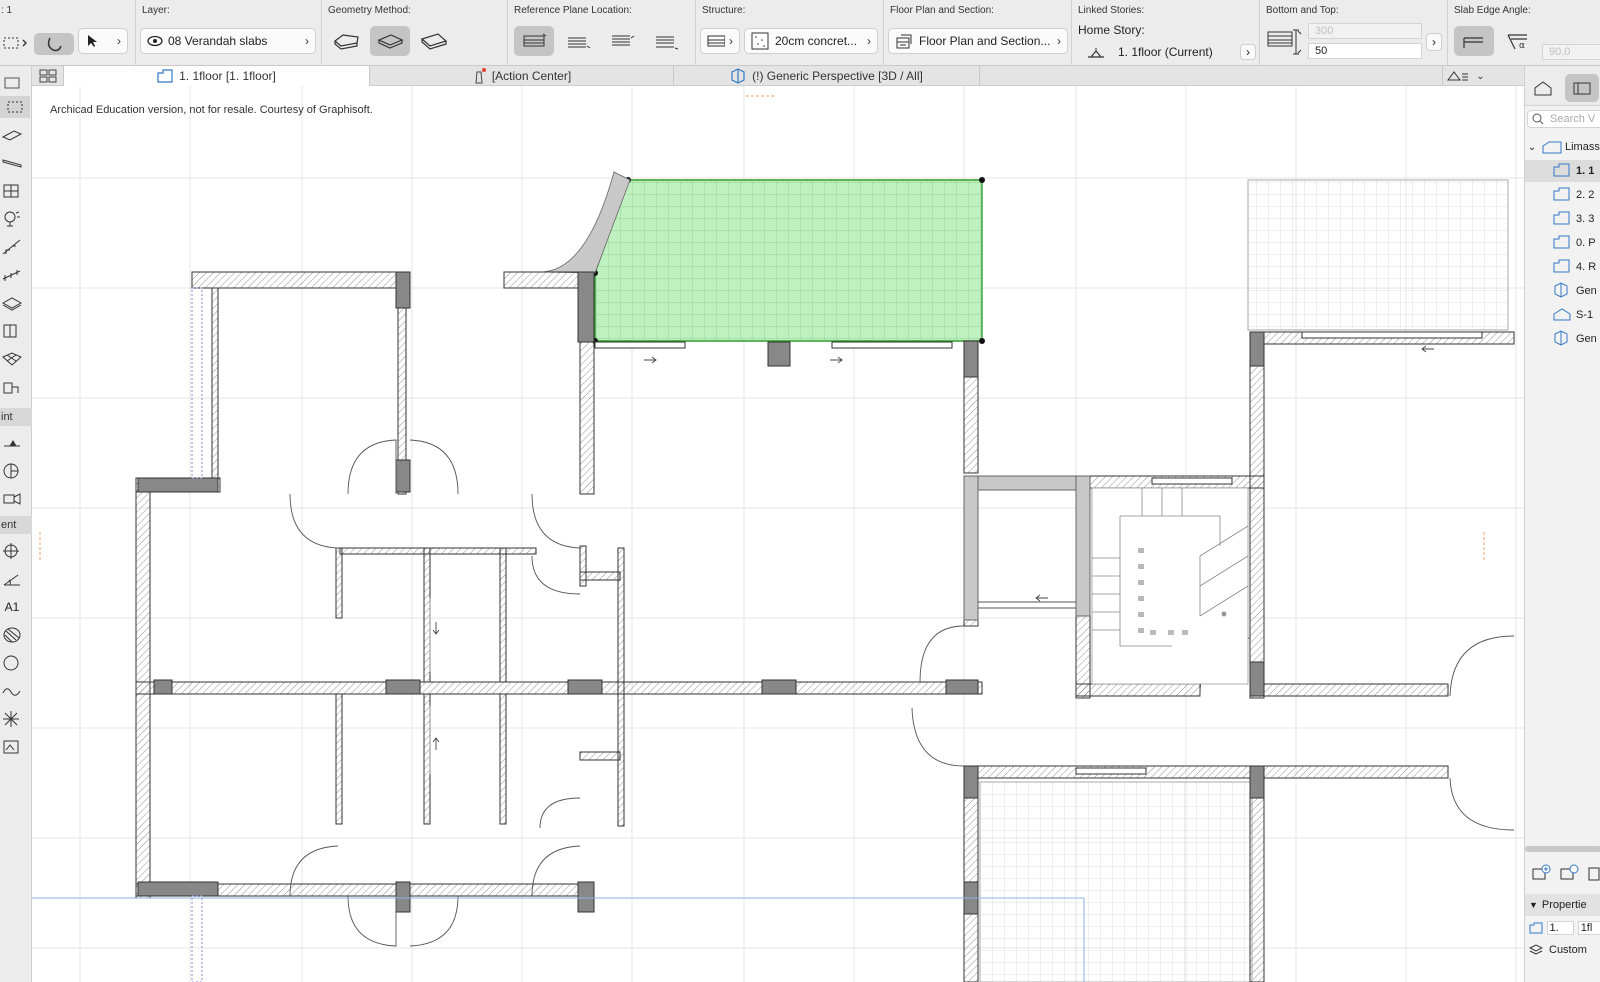 This screenshot has height=982, width=1600. What do you see at coordinates (12, 387) in the screenshot?
I see `zone-tool` at bounding box center [12, 387].